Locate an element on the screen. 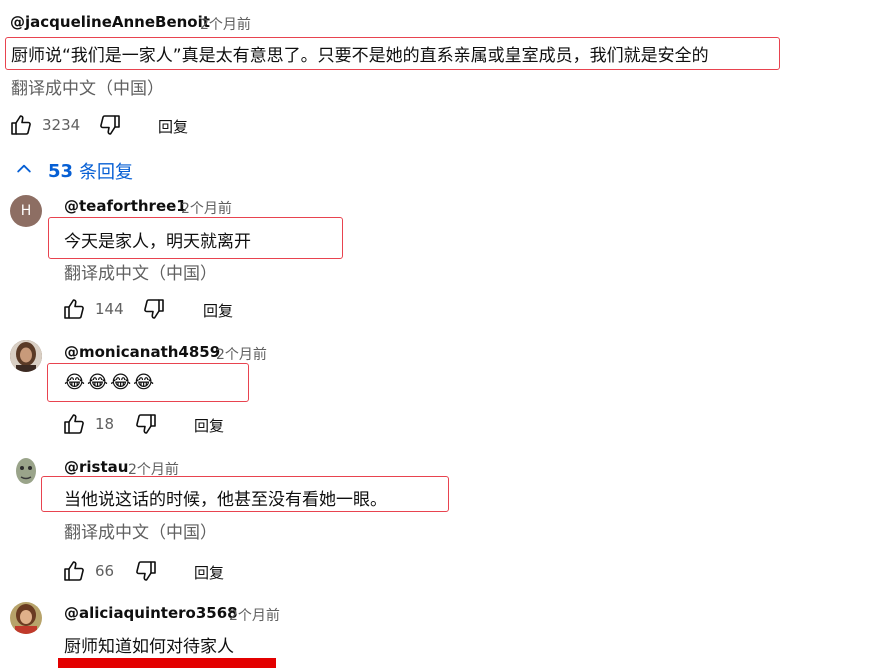 The height and width of the screenshot is (668, 869). like-count: 18 is located at coordinates (105, 424).